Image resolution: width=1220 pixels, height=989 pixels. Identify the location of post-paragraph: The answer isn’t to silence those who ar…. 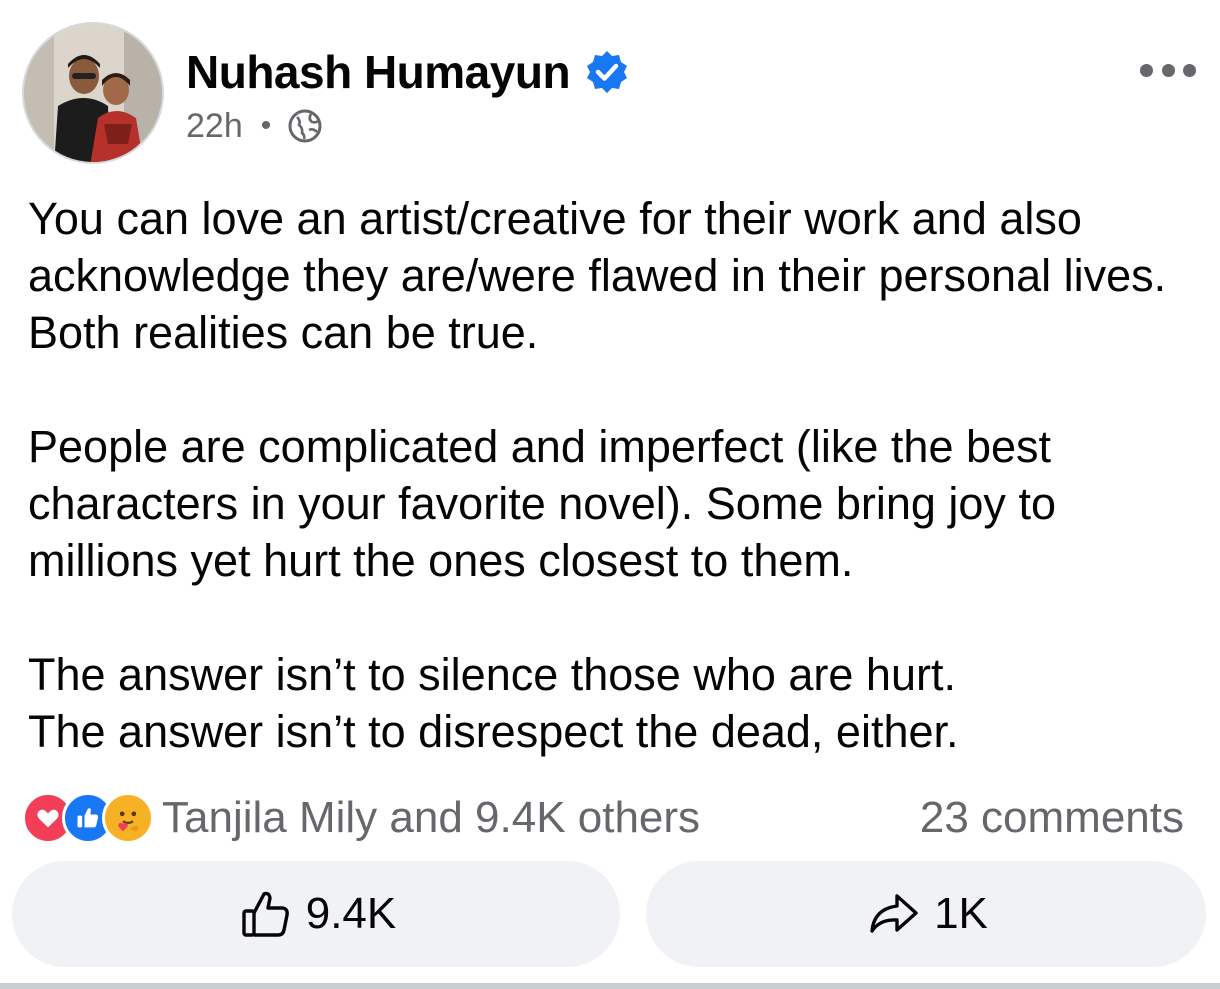
(493, 703).